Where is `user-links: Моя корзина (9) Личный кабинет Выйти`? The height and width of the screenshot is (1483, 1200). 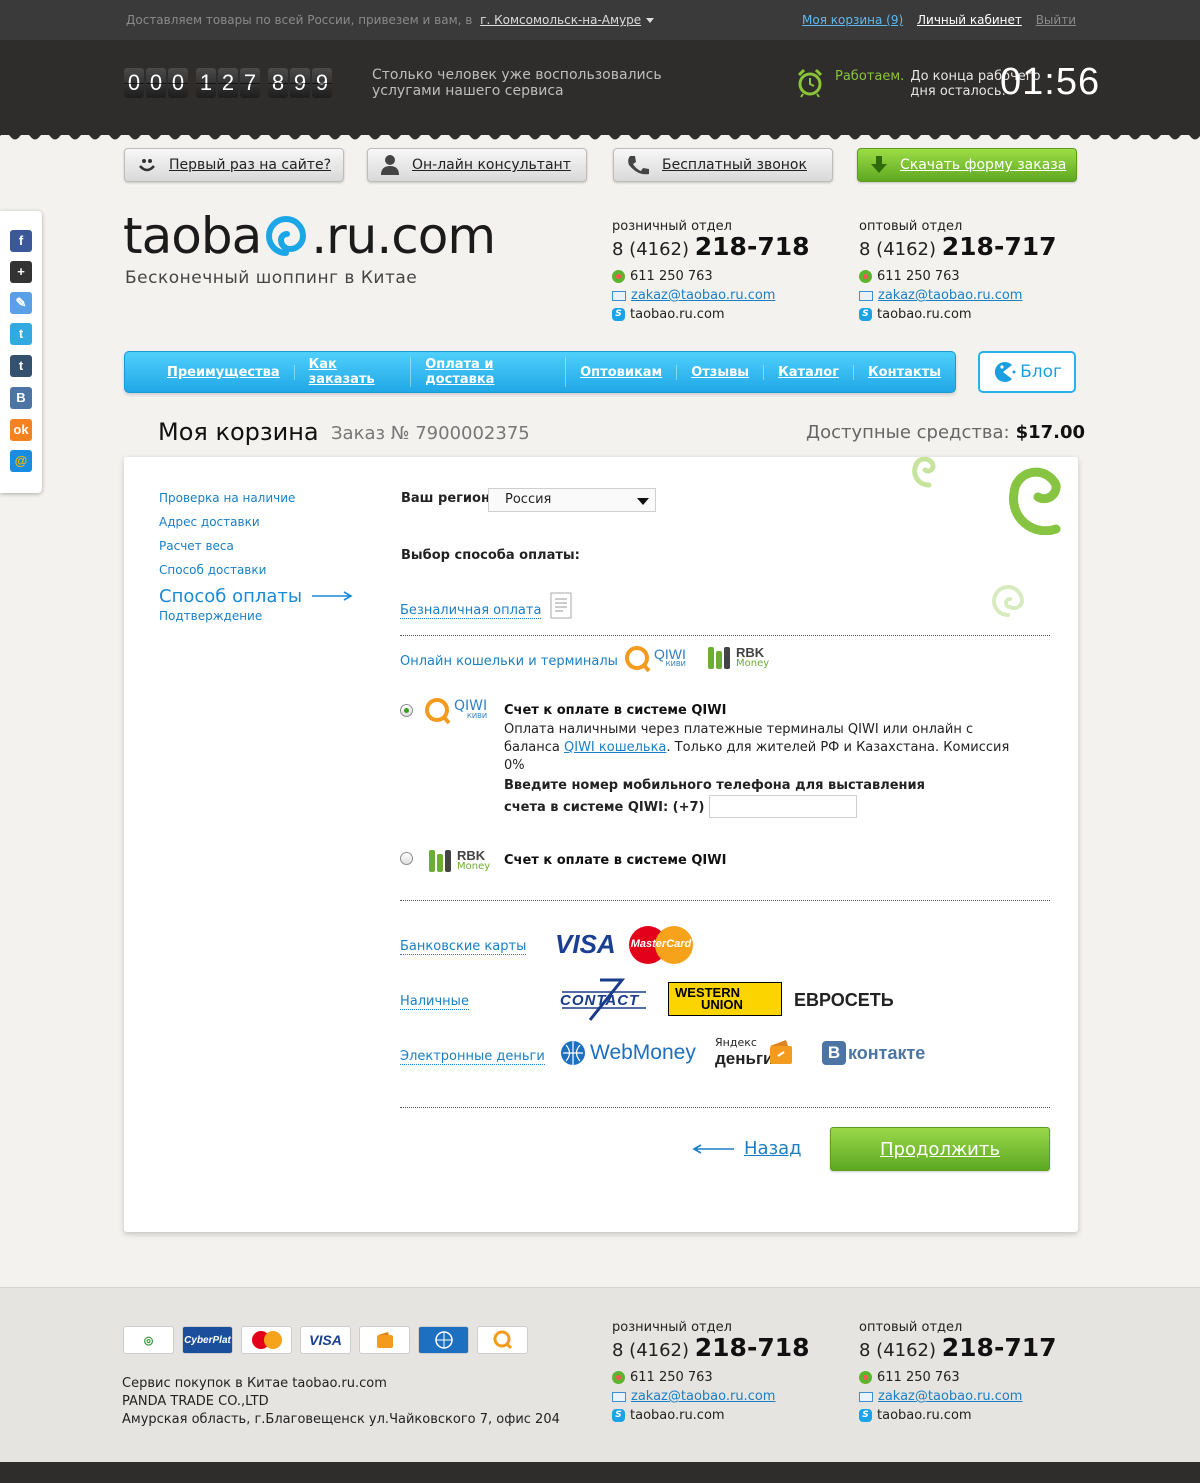 user-links: Моя корзина (9) Личный кабинет Выйти is located at coordinates (934, 20).